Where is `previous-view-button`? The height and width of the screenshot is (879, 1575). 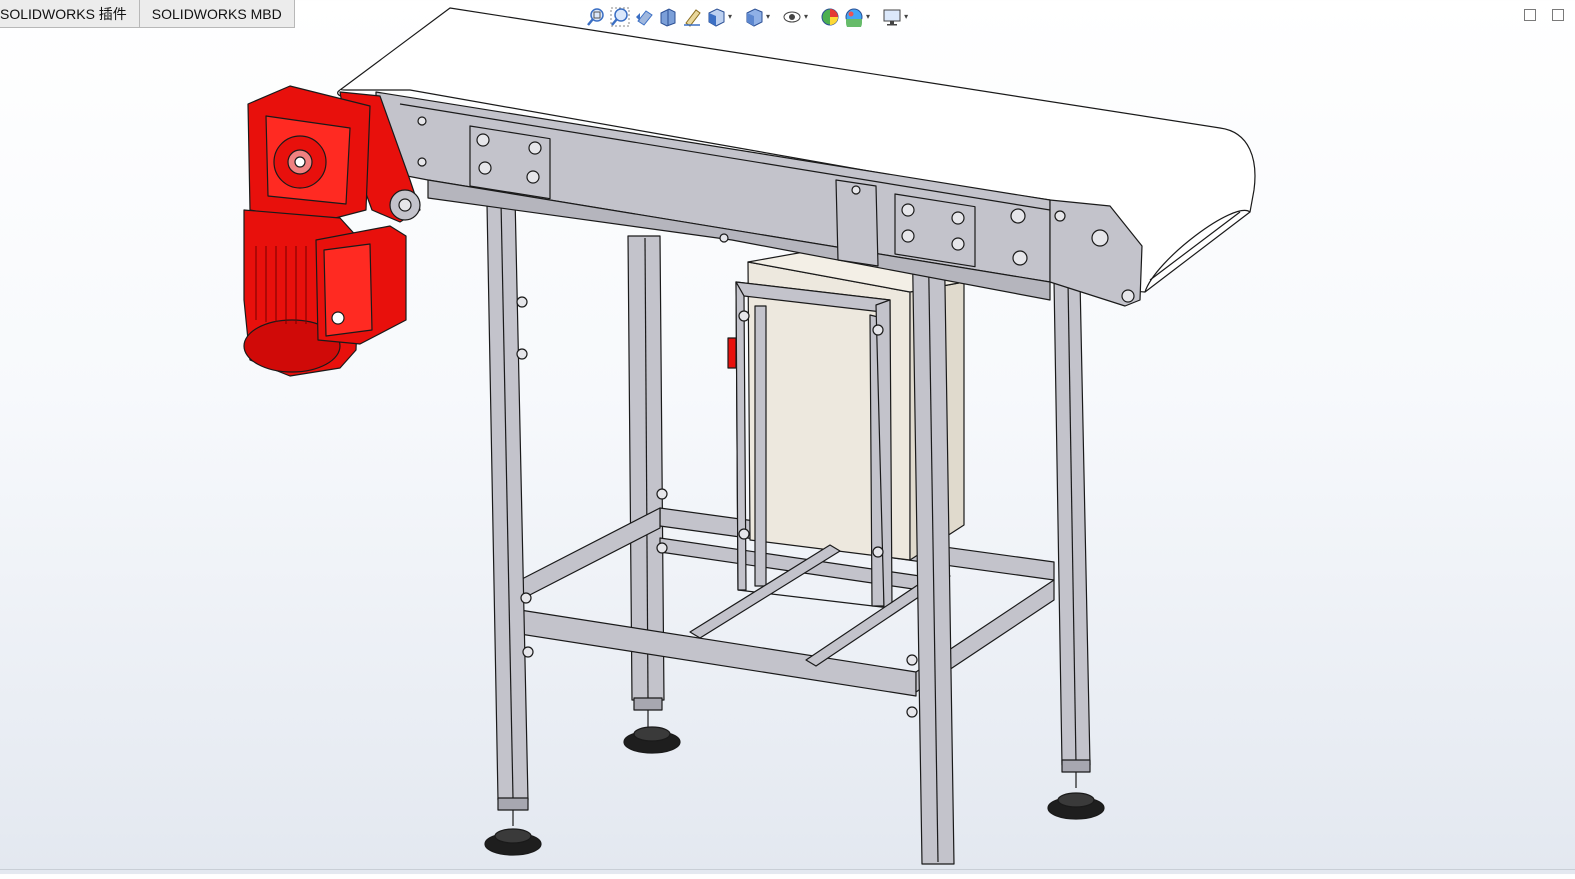
previous-view-button is located at coordinates (644, 17).